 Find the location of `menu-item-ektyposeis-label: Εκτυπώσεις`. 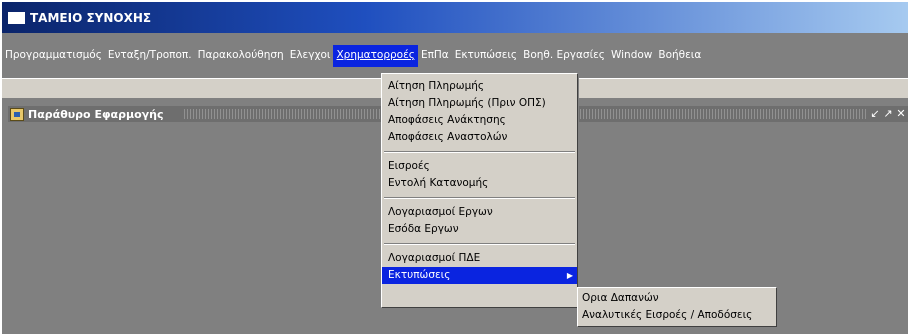

menu-item-ektyposeis-label: Εκτυπώσεις is located at coordinates (419, 275).